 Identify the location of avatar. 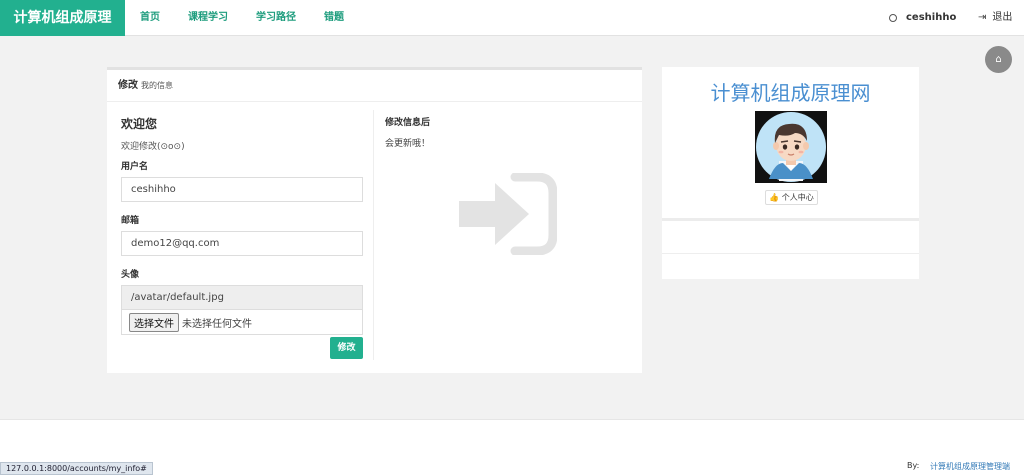
(791, 147).